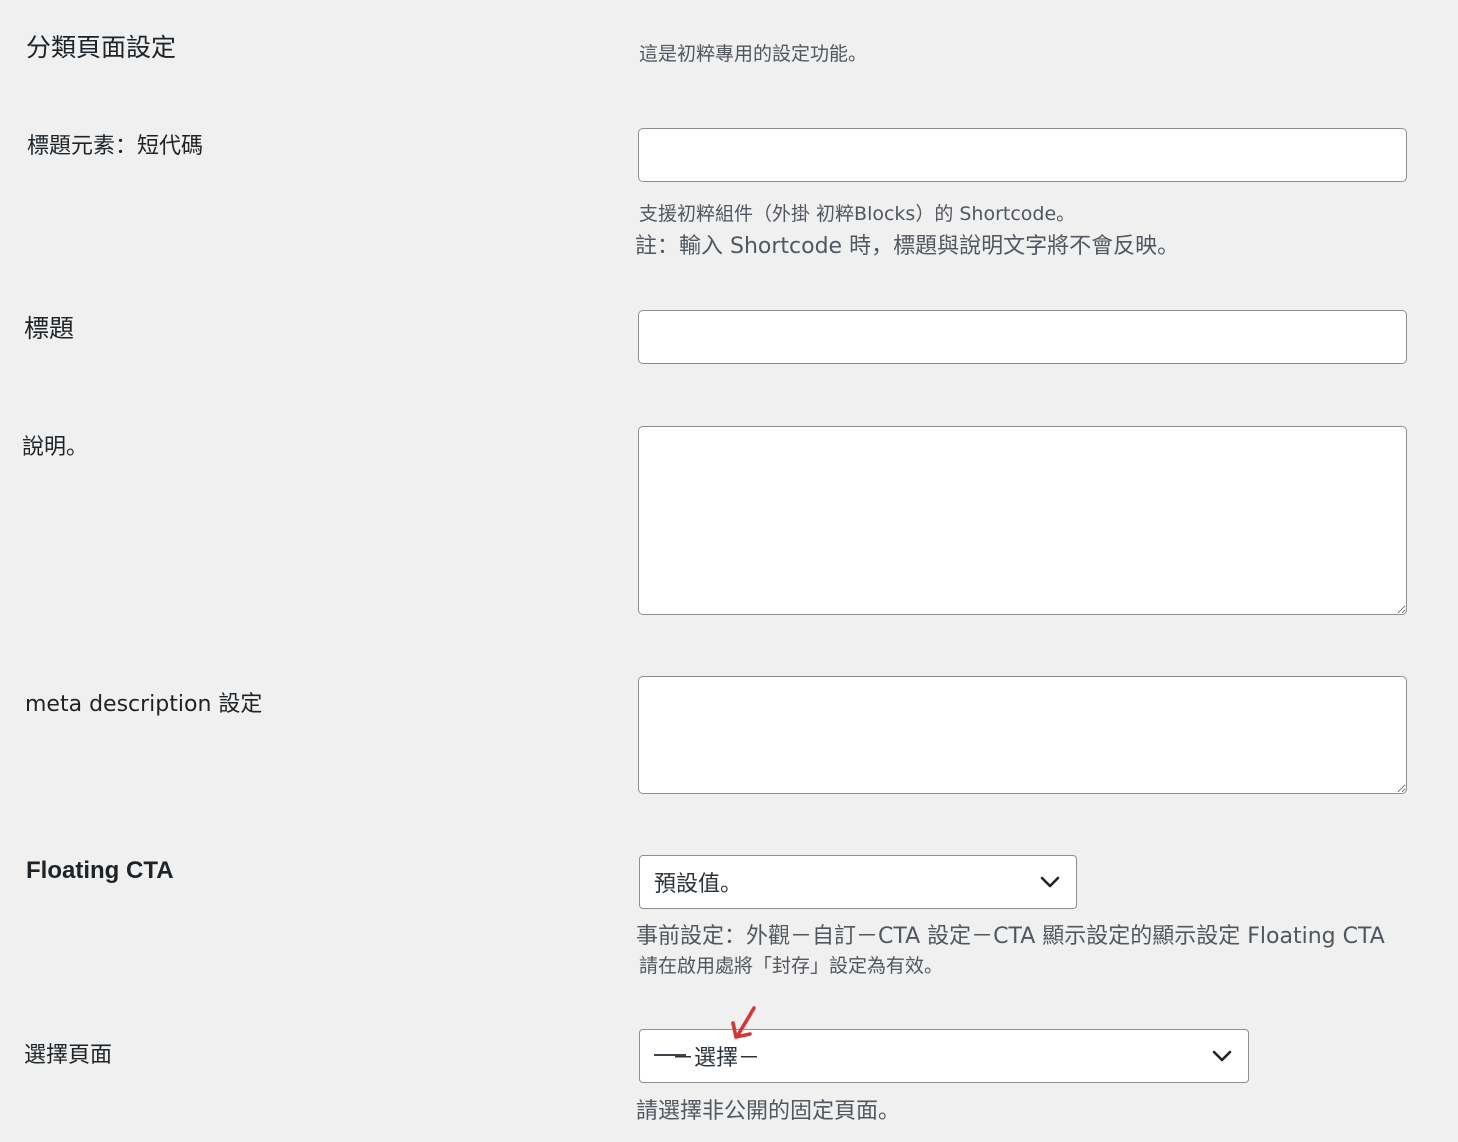  What do you see at coordinates (753, 54) in the screenshot?
I see `section-note: 這是初粹專用的設定功能。` at bounding box center [753, 54].